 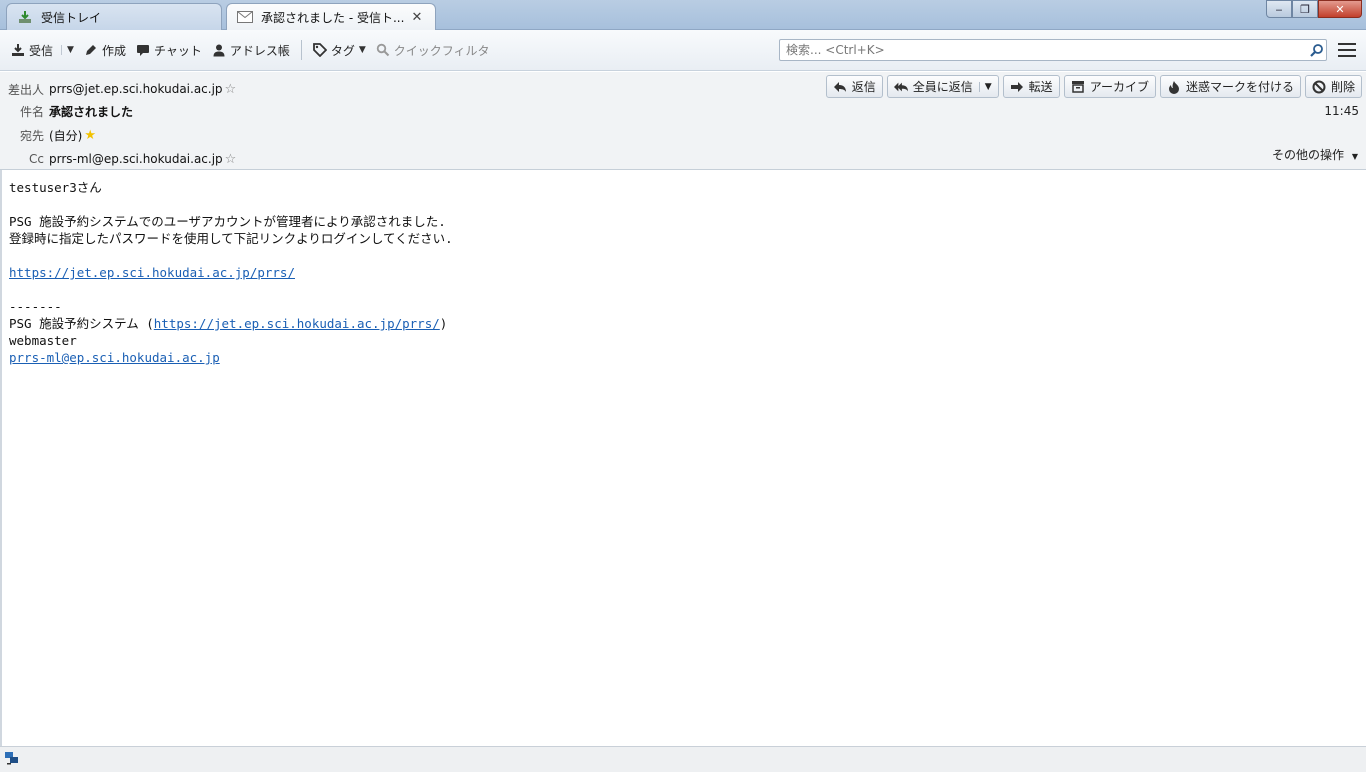 I want to click on get-mail-button: 受信 ▼, so click(x=42, y=50).